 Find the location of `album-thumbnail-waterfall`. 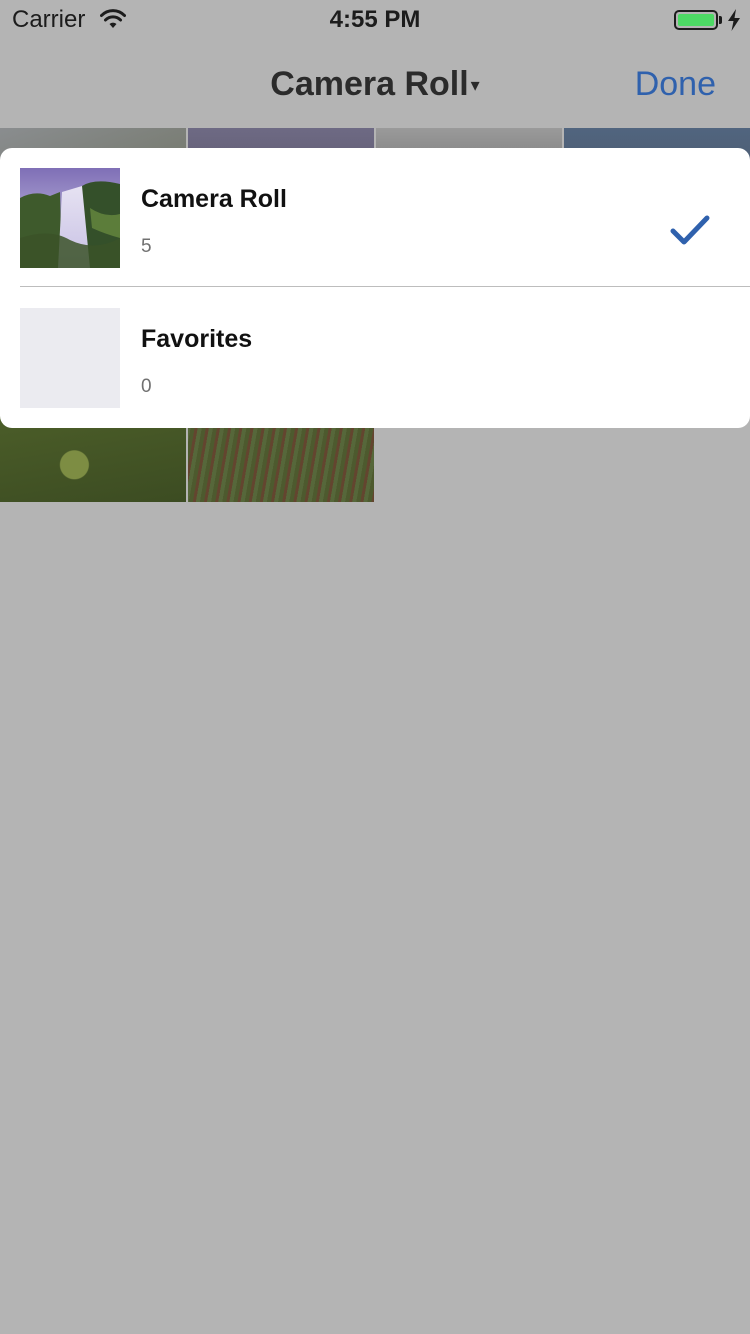

album-thumbnail-waterfall is located at coordinates (70, 218).